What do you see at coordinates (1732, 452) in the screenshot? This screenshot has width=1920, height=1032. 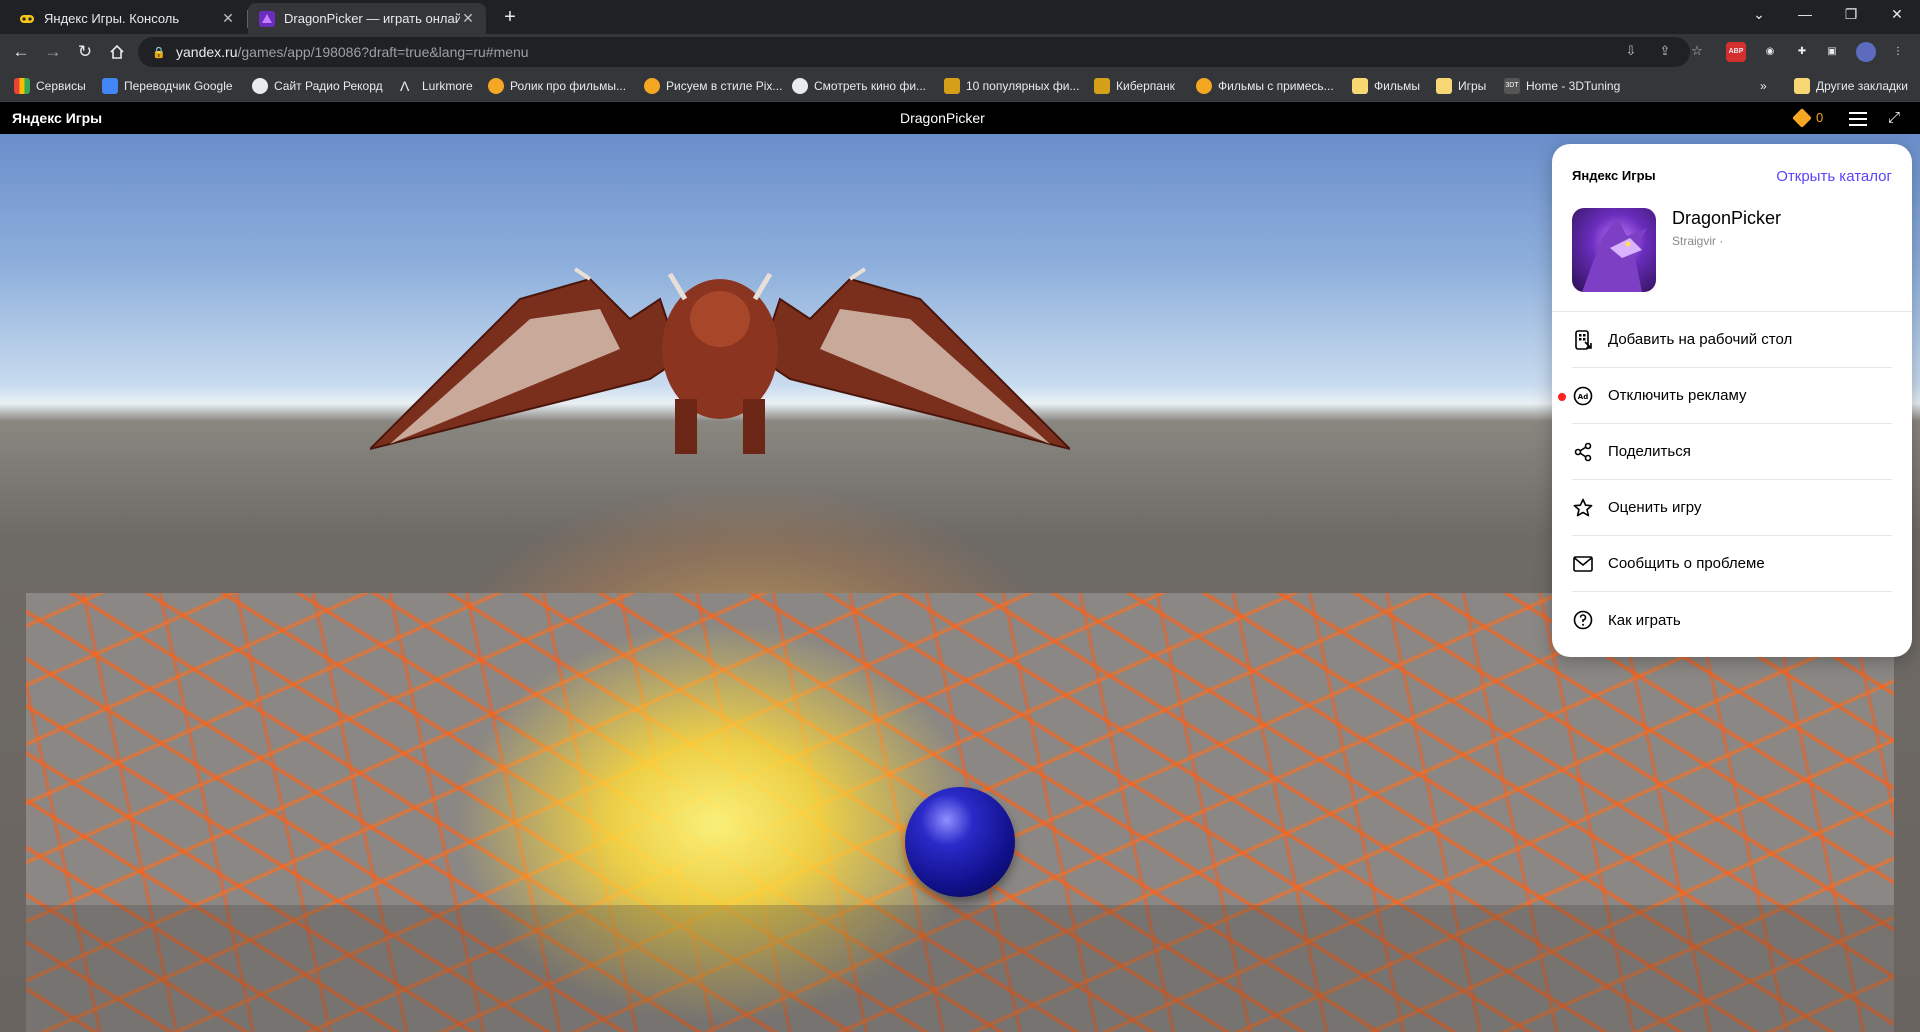 I see `menu-item-share: Поделиться` at bounding box center [1732, 452].